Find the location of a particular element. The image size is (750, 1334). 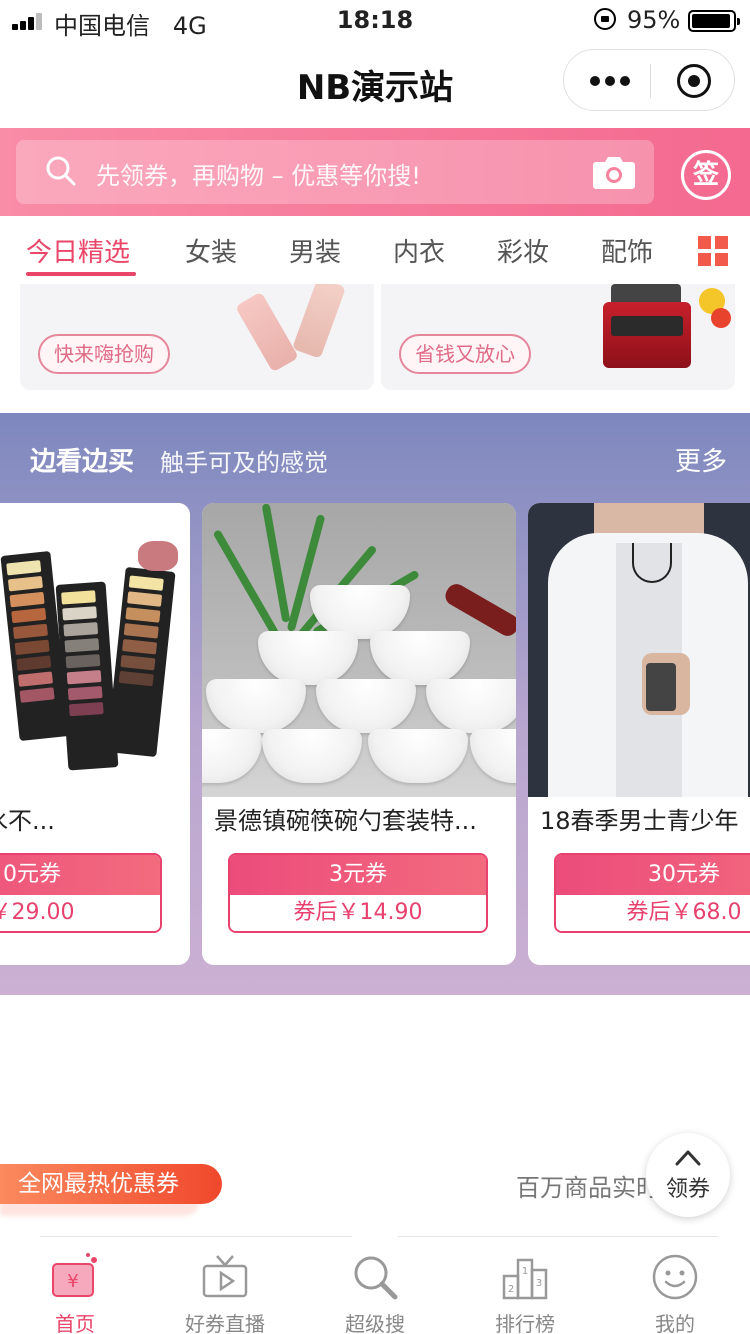

search-input: 先领券，再购物 – 优惠等你搜! is located at coordinates (335, 172).